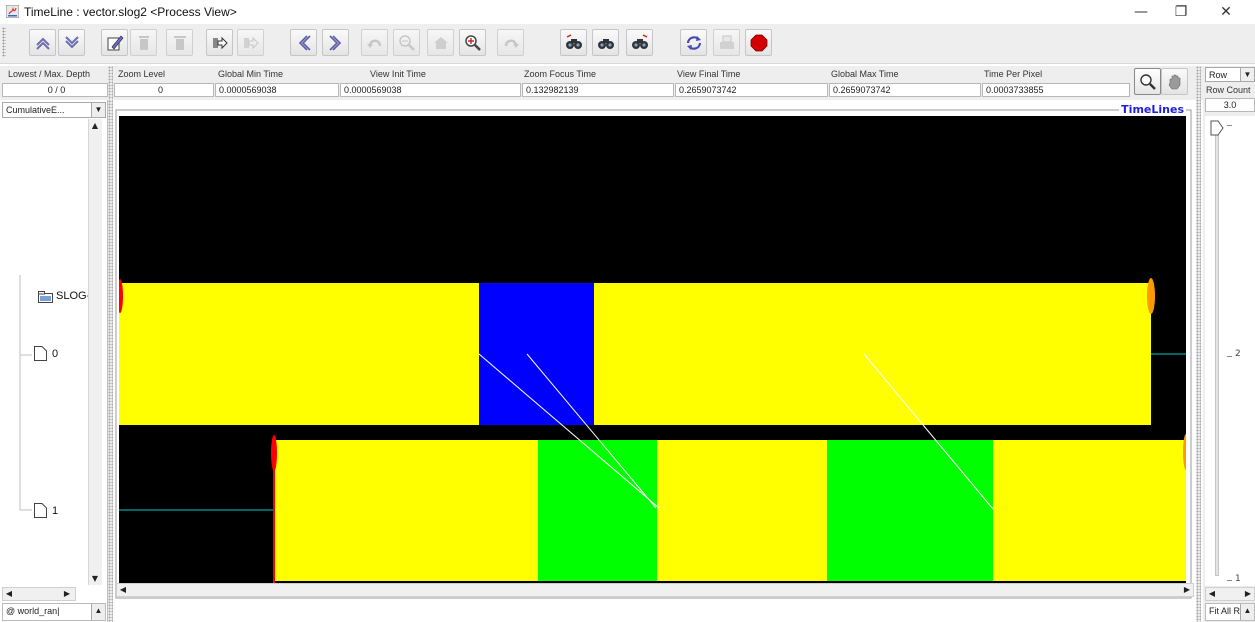  Describe the element at coordinates (95, 352) in the screenshot. I see `tree-vertical-scrollbar: ▲ ▼` at that location.